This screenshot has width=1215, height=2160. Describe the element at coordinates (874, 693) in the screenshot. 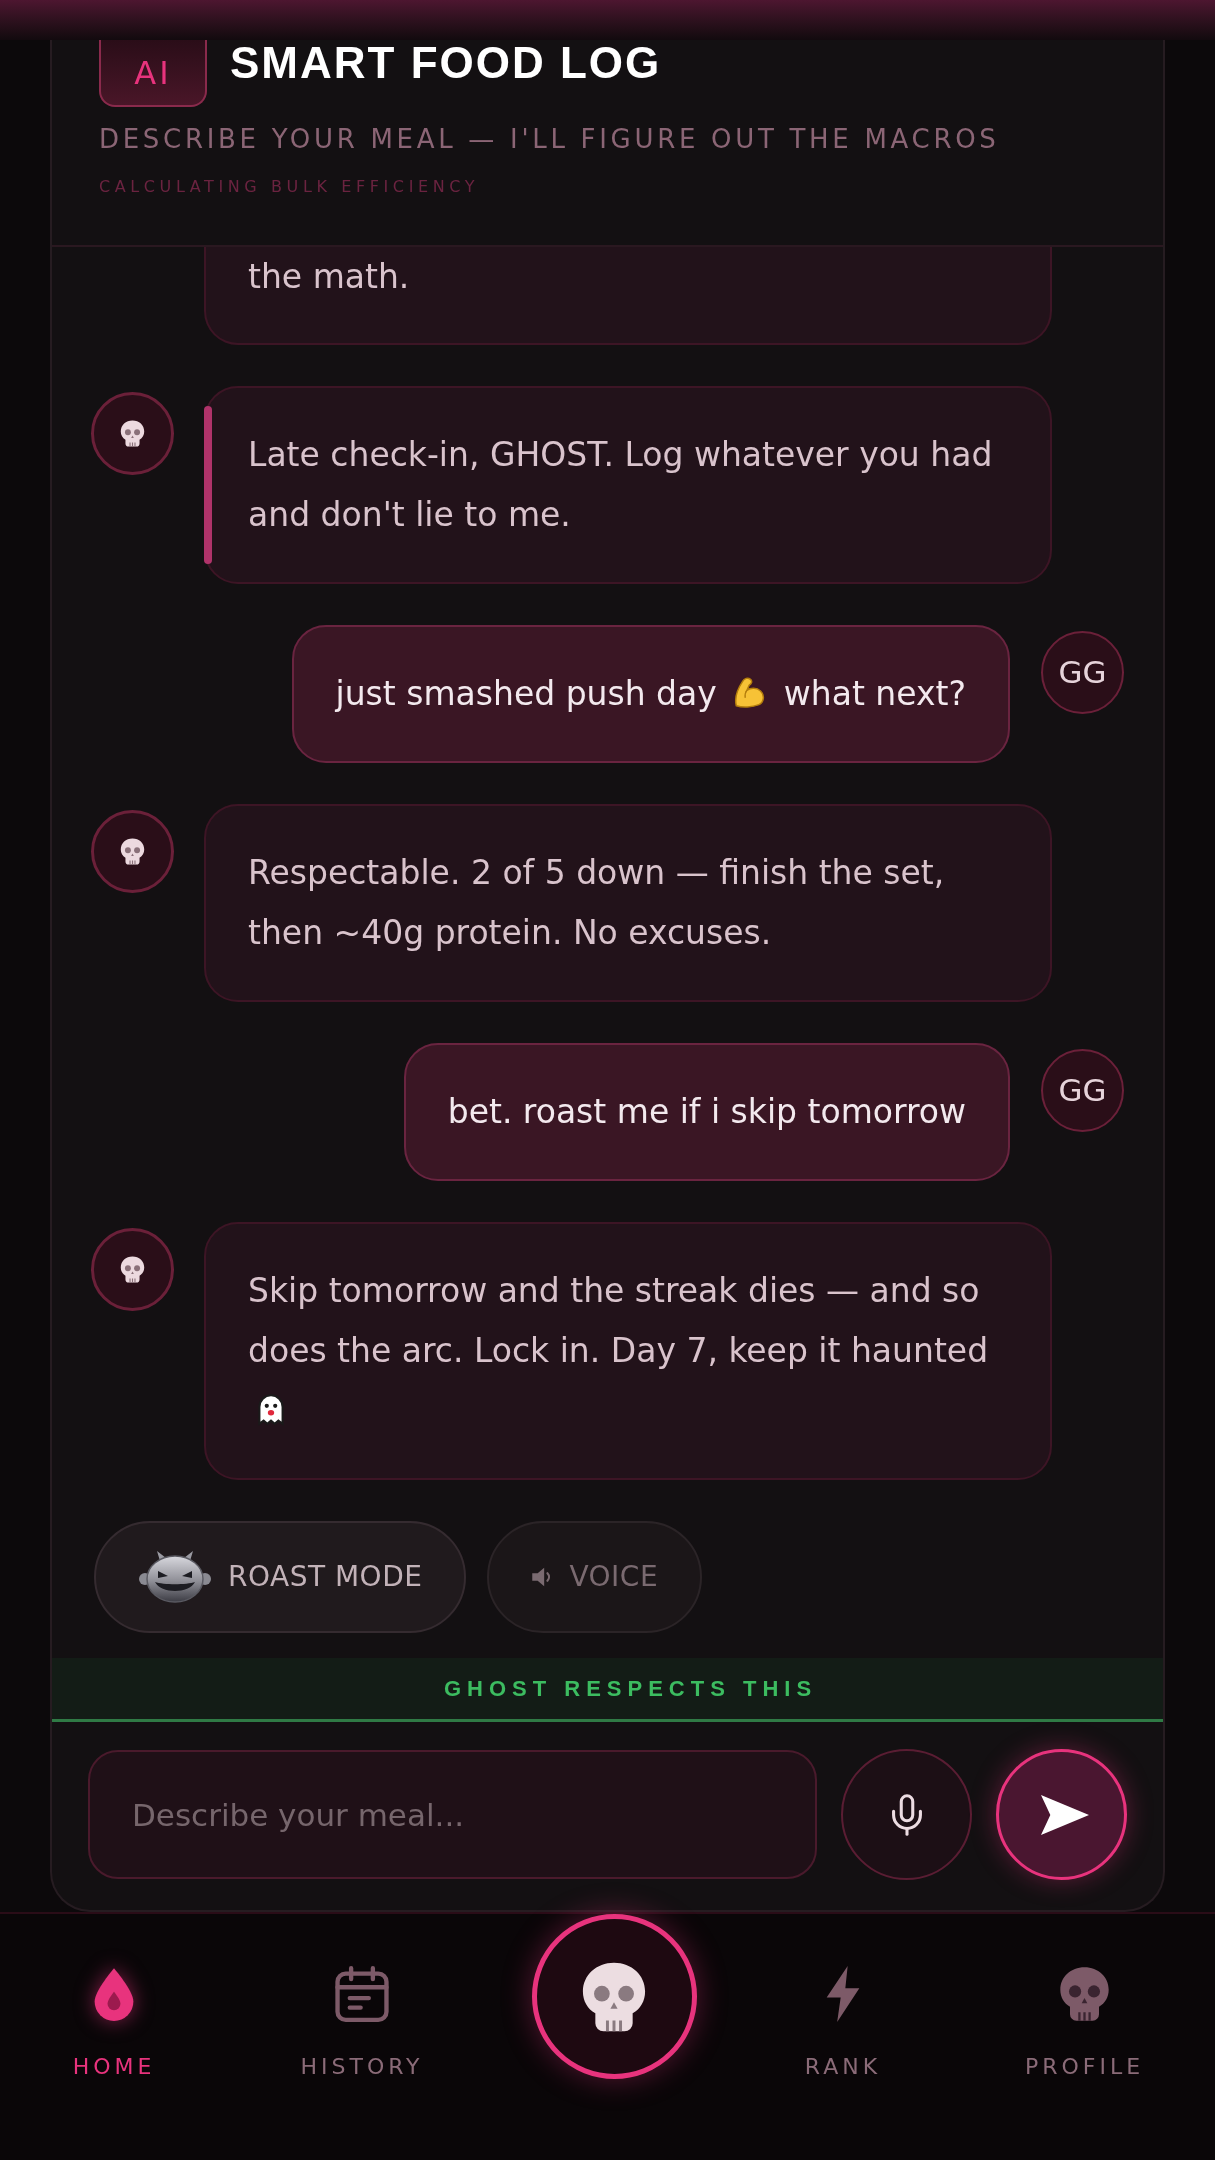

I see `message-text: what next?` at that location.